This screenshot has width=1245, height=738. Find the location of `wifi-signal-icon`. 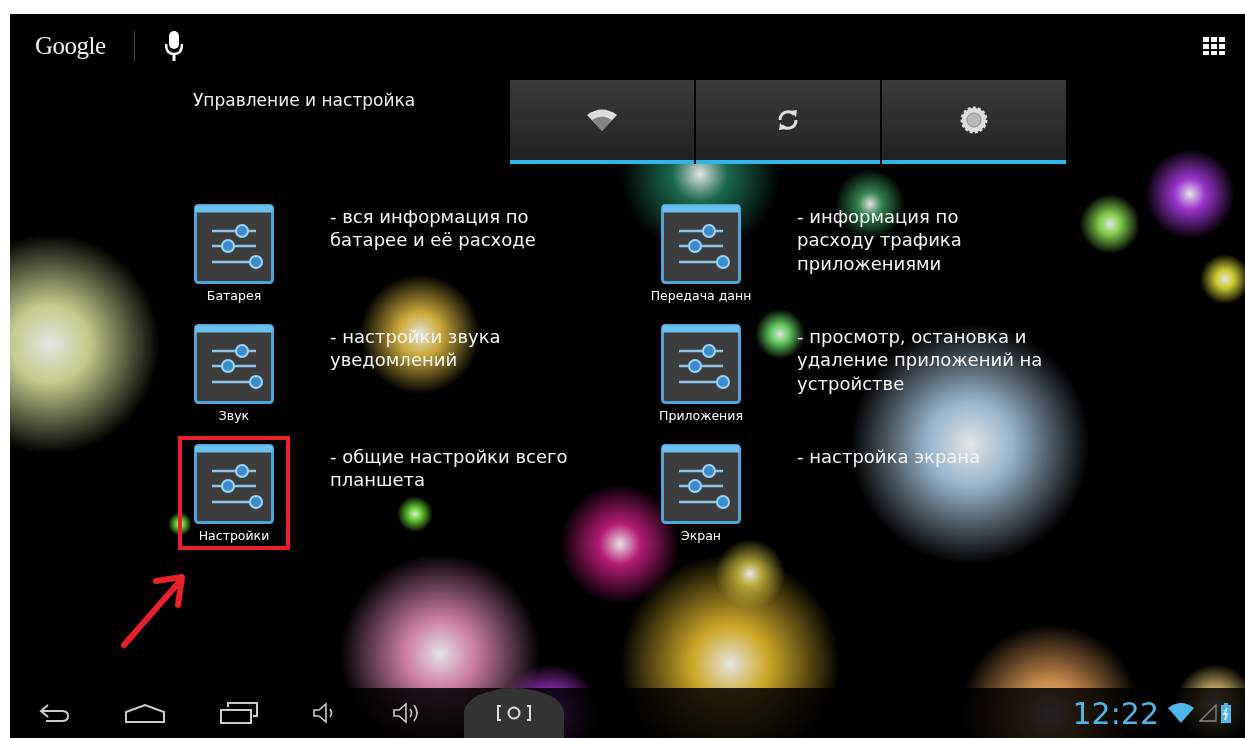

wifi-signal-icon is located at coordinates (1181, 713).